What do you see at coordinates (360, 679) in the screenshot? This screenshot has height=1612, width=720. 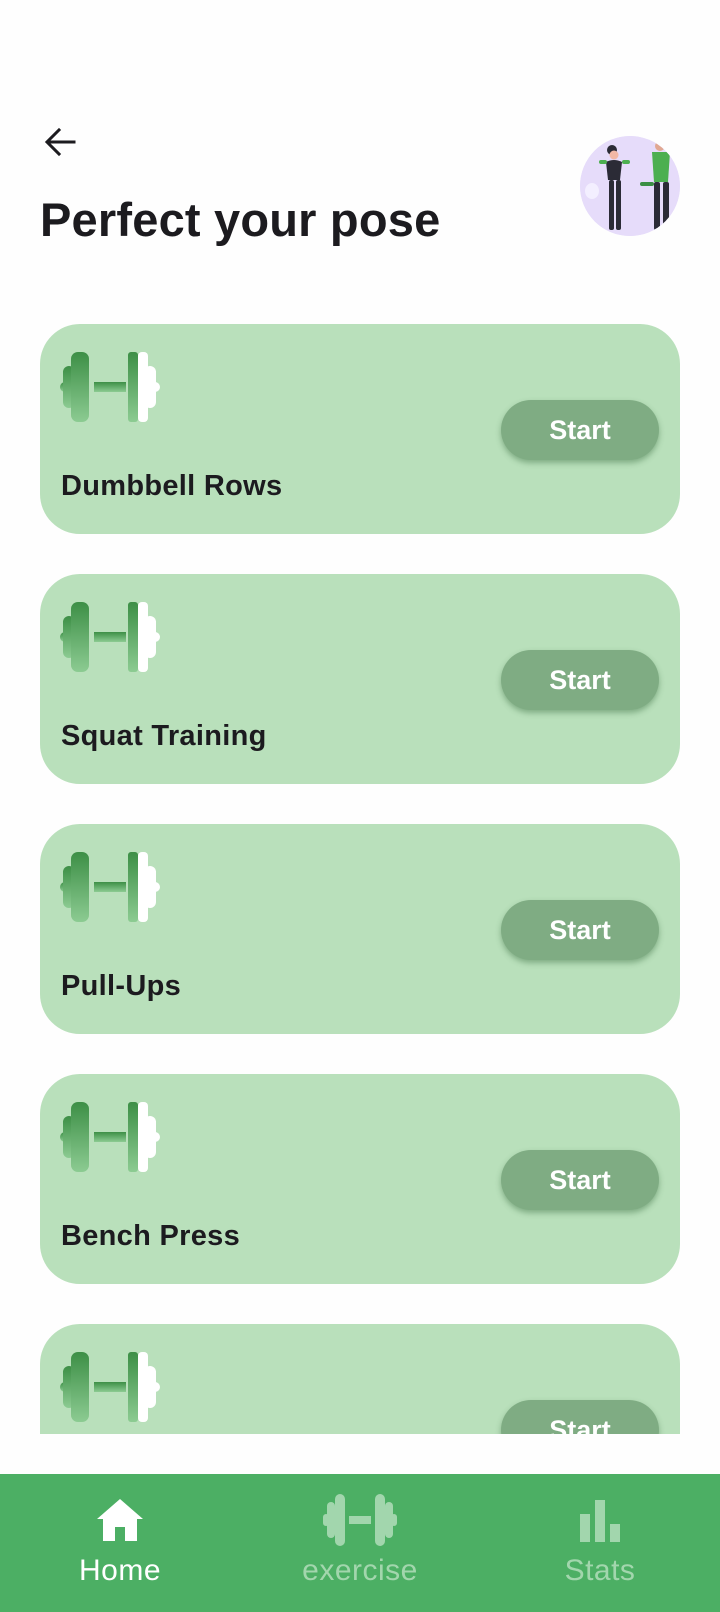 I see `exercise-card: Squat Training Start` at bounding box center [360, 679].